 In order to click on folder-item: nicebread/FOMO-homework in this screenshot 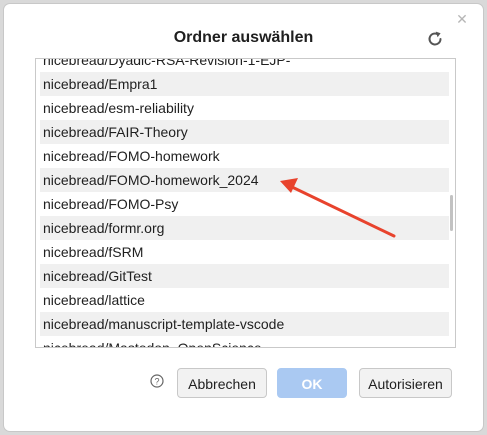, I will do `click(244, 156)`.